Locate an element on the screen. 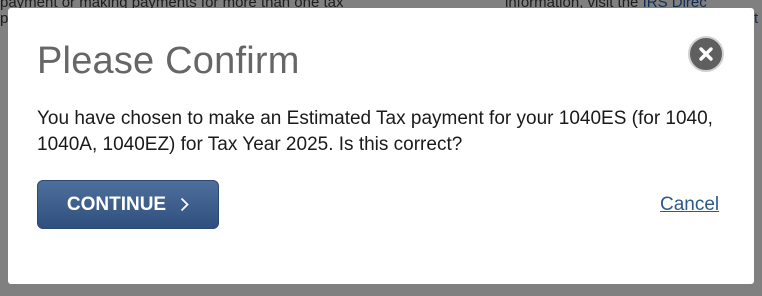 Image resolution: width=762 pixels, height=296 pixels. chevron-right-icon is located at coordinates (184, 204).